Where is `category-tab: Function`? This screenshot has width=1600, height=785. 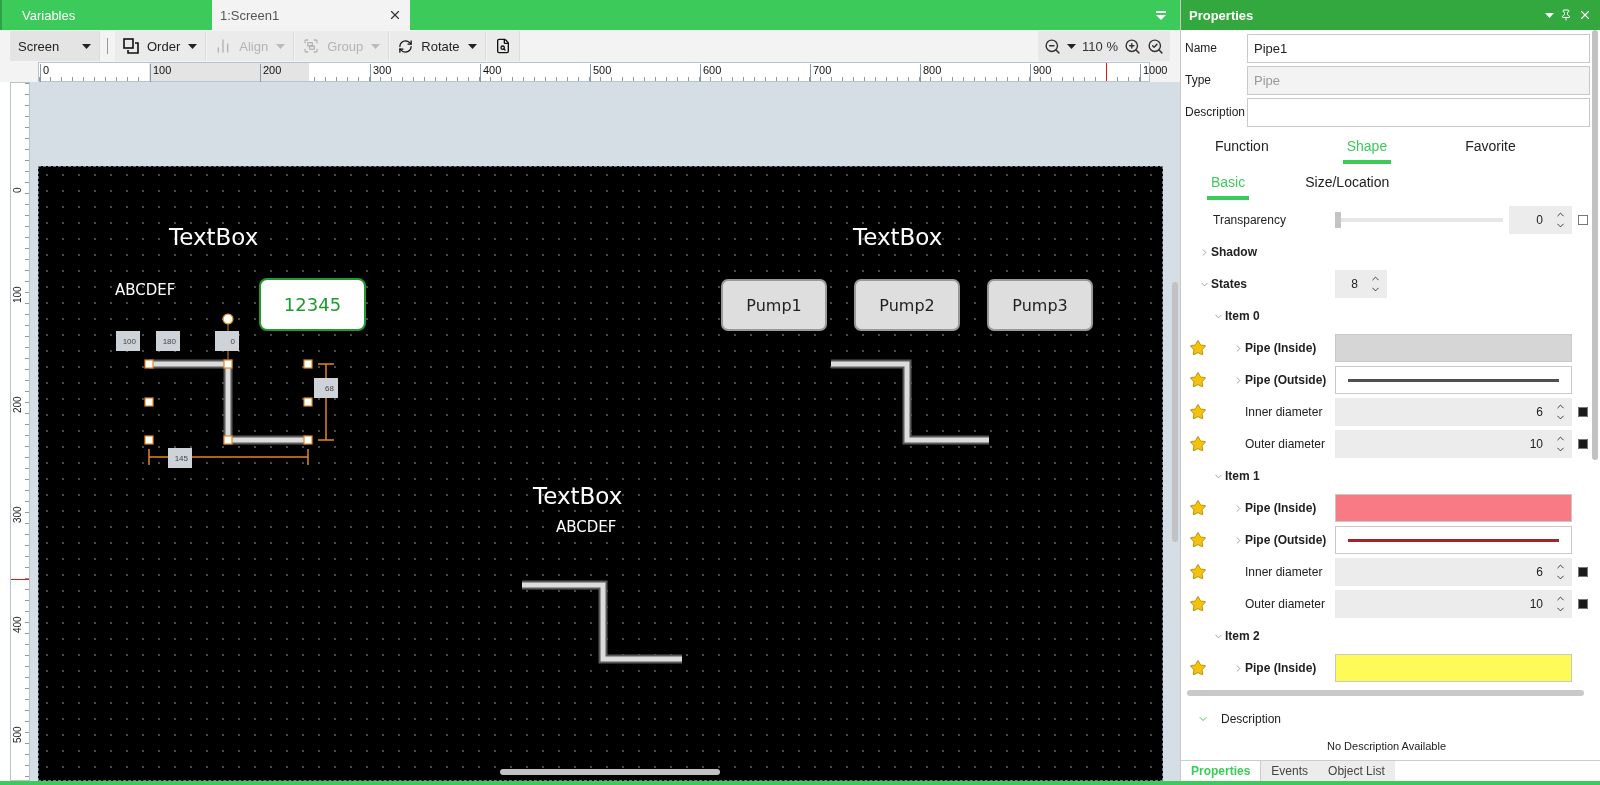
category-tab: Function is located at coordinates (1242, 149).